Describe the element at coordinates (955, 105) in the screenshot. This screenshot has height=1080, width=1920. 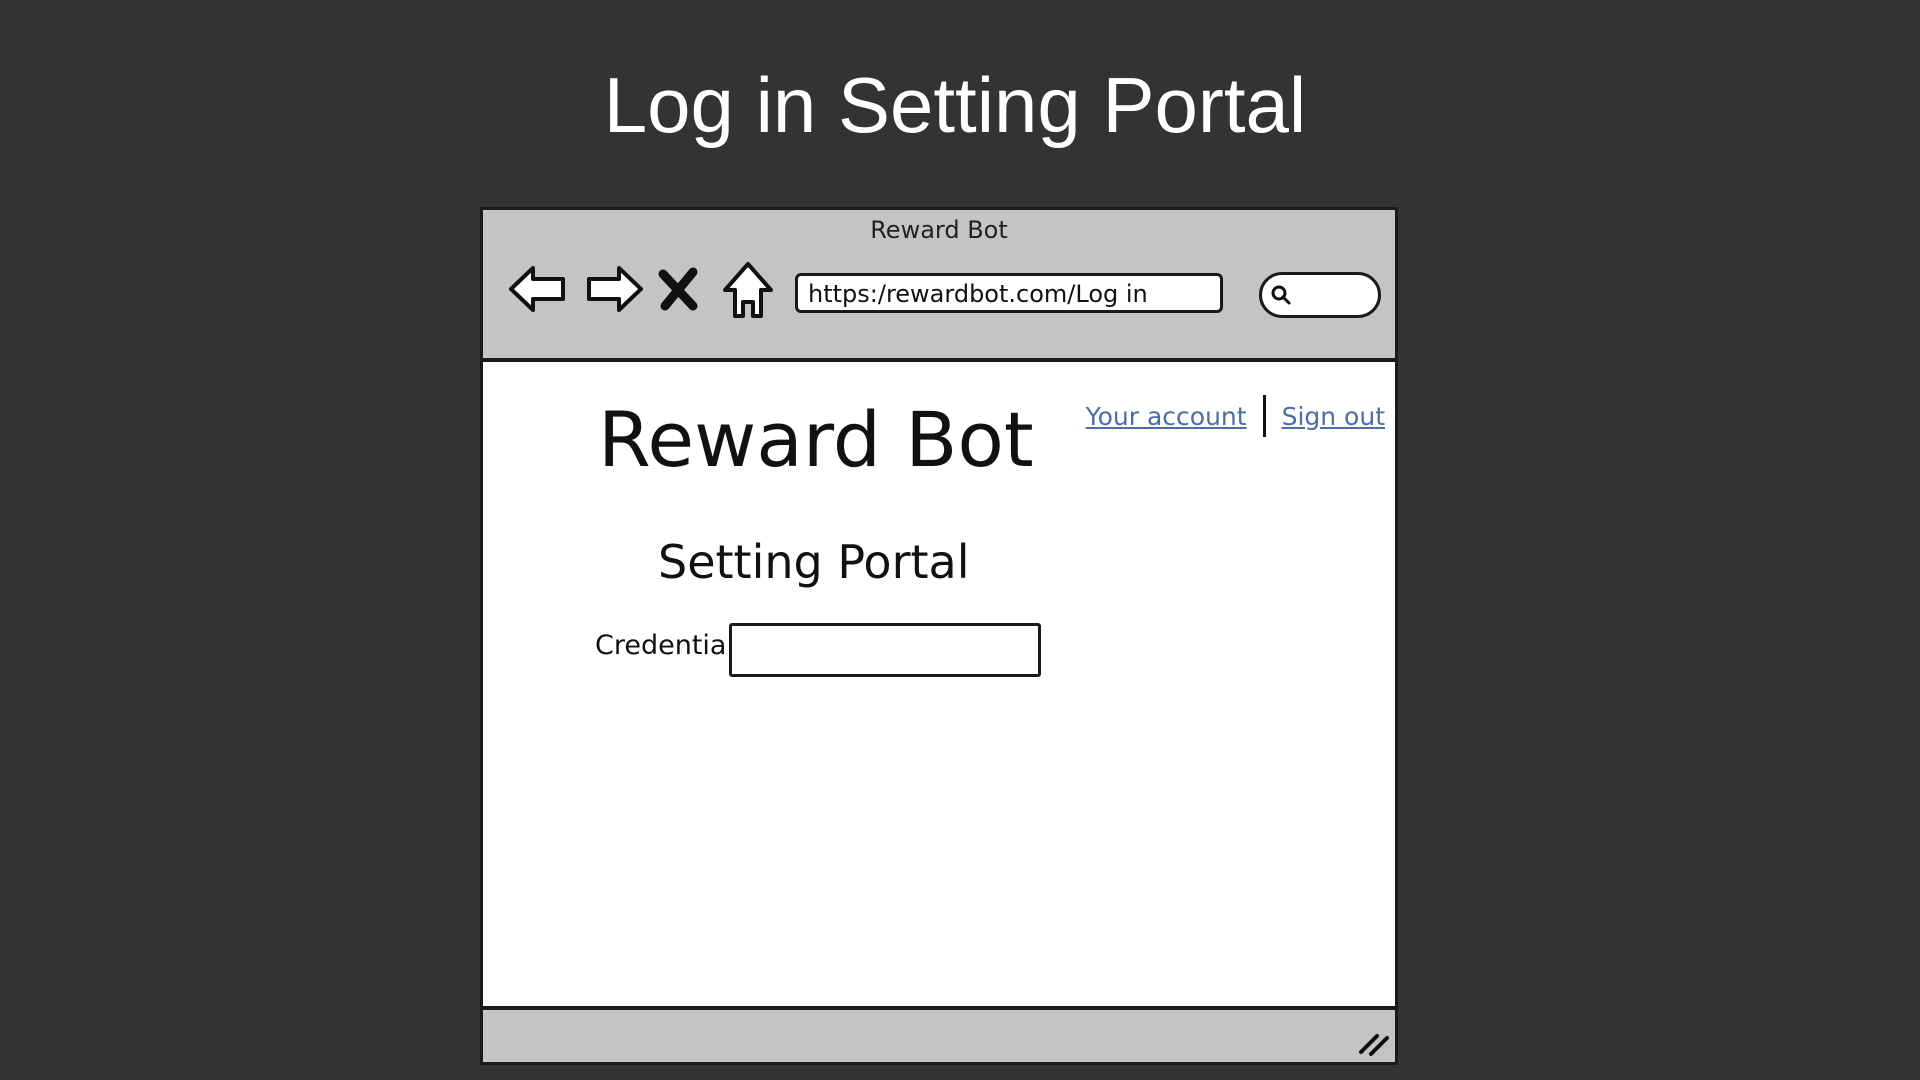
I see `slide-title: Log in Setting Portal` at that location.